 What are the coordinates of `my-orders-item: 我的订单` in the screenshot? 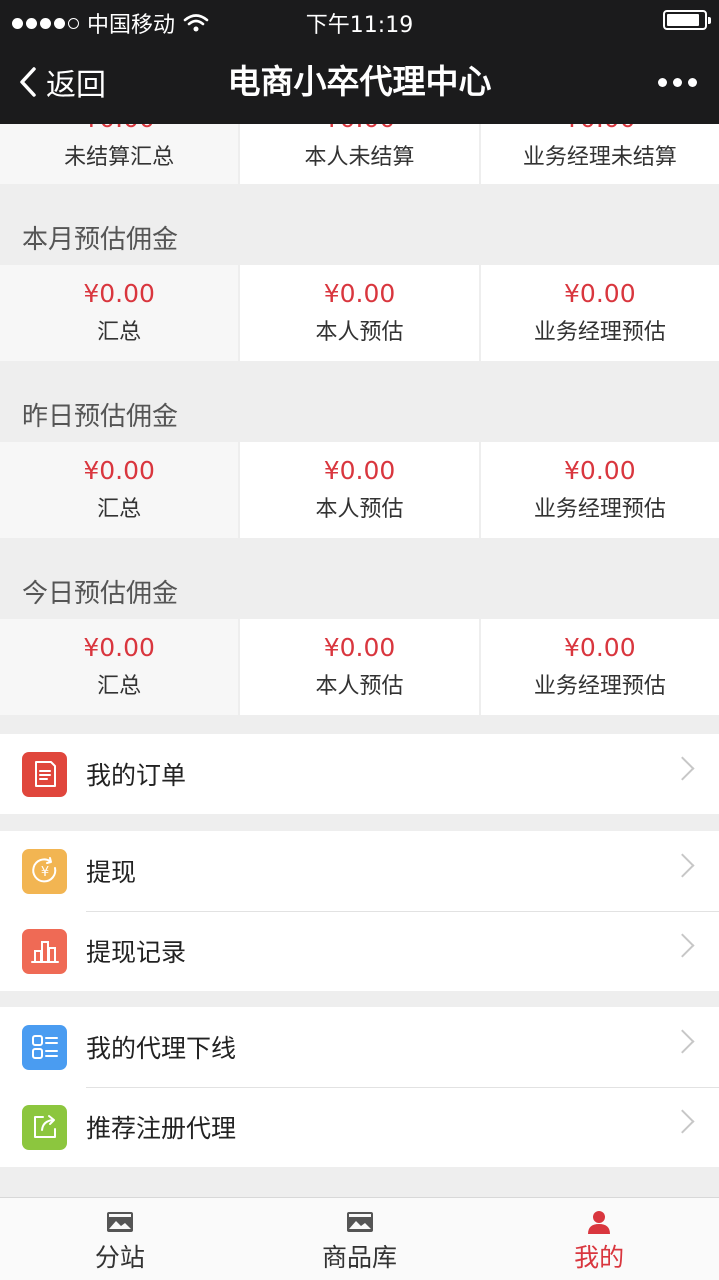 It's located at (359, 774).